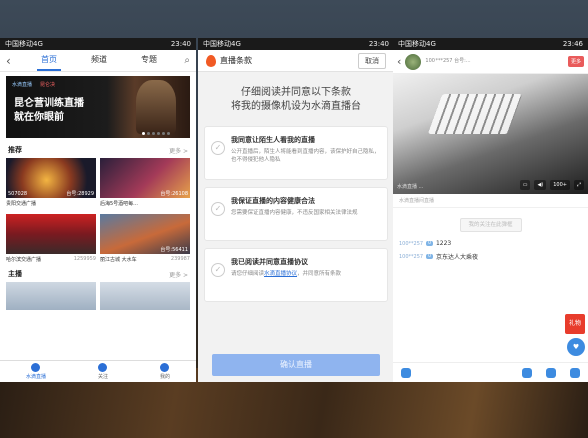 The image size is (588, 438). What do you see at coordinates (21, 204) in the screenshot?
I see `channel-name: 贵阳交通广播` at bounding box center [21, 204].